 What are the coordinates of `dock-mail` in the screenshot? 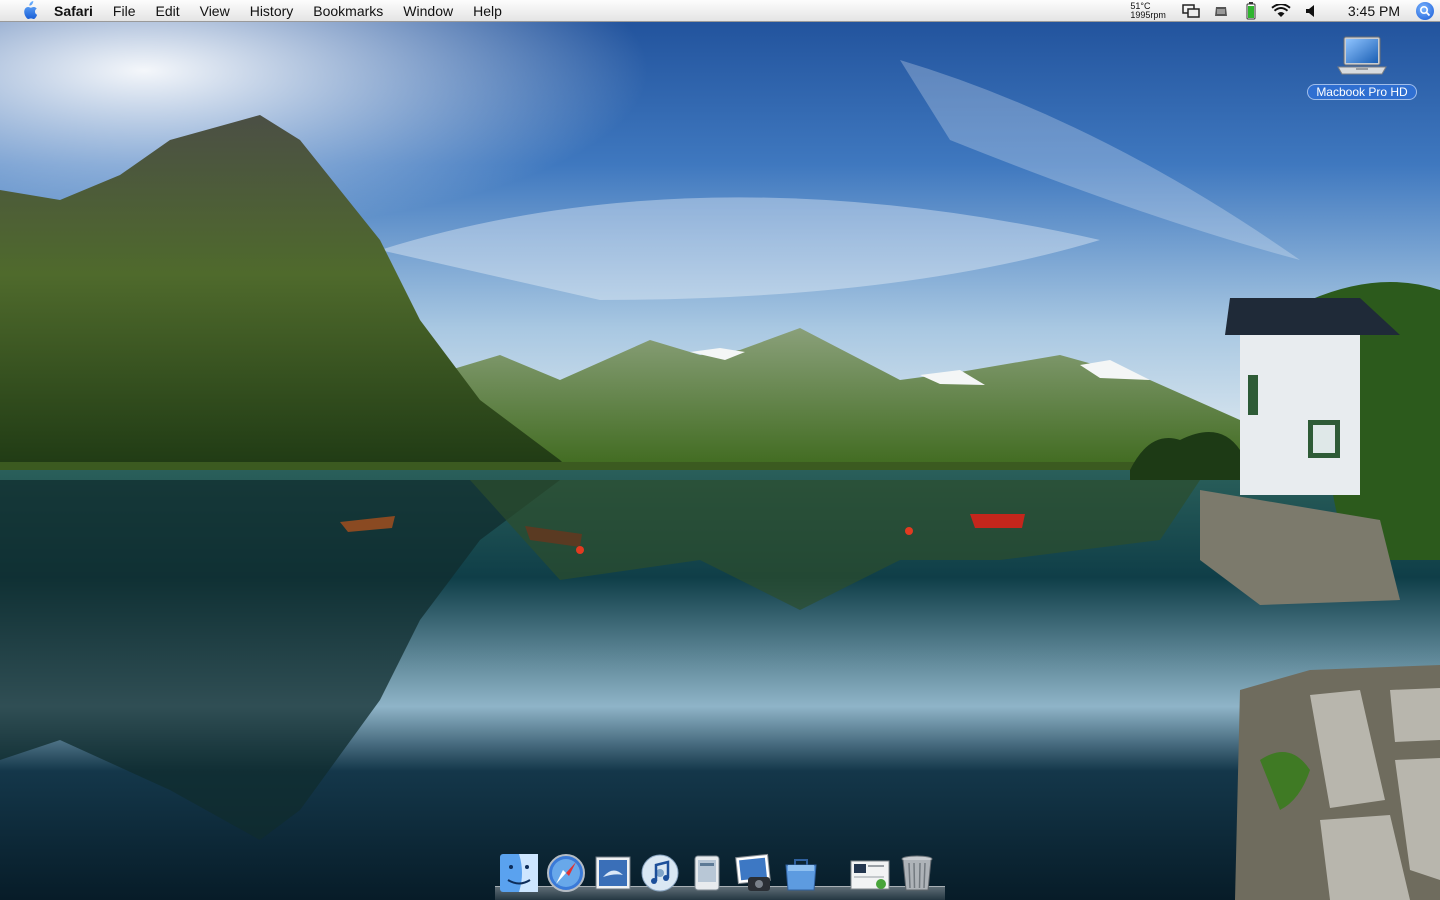 It's located at (613, 873).